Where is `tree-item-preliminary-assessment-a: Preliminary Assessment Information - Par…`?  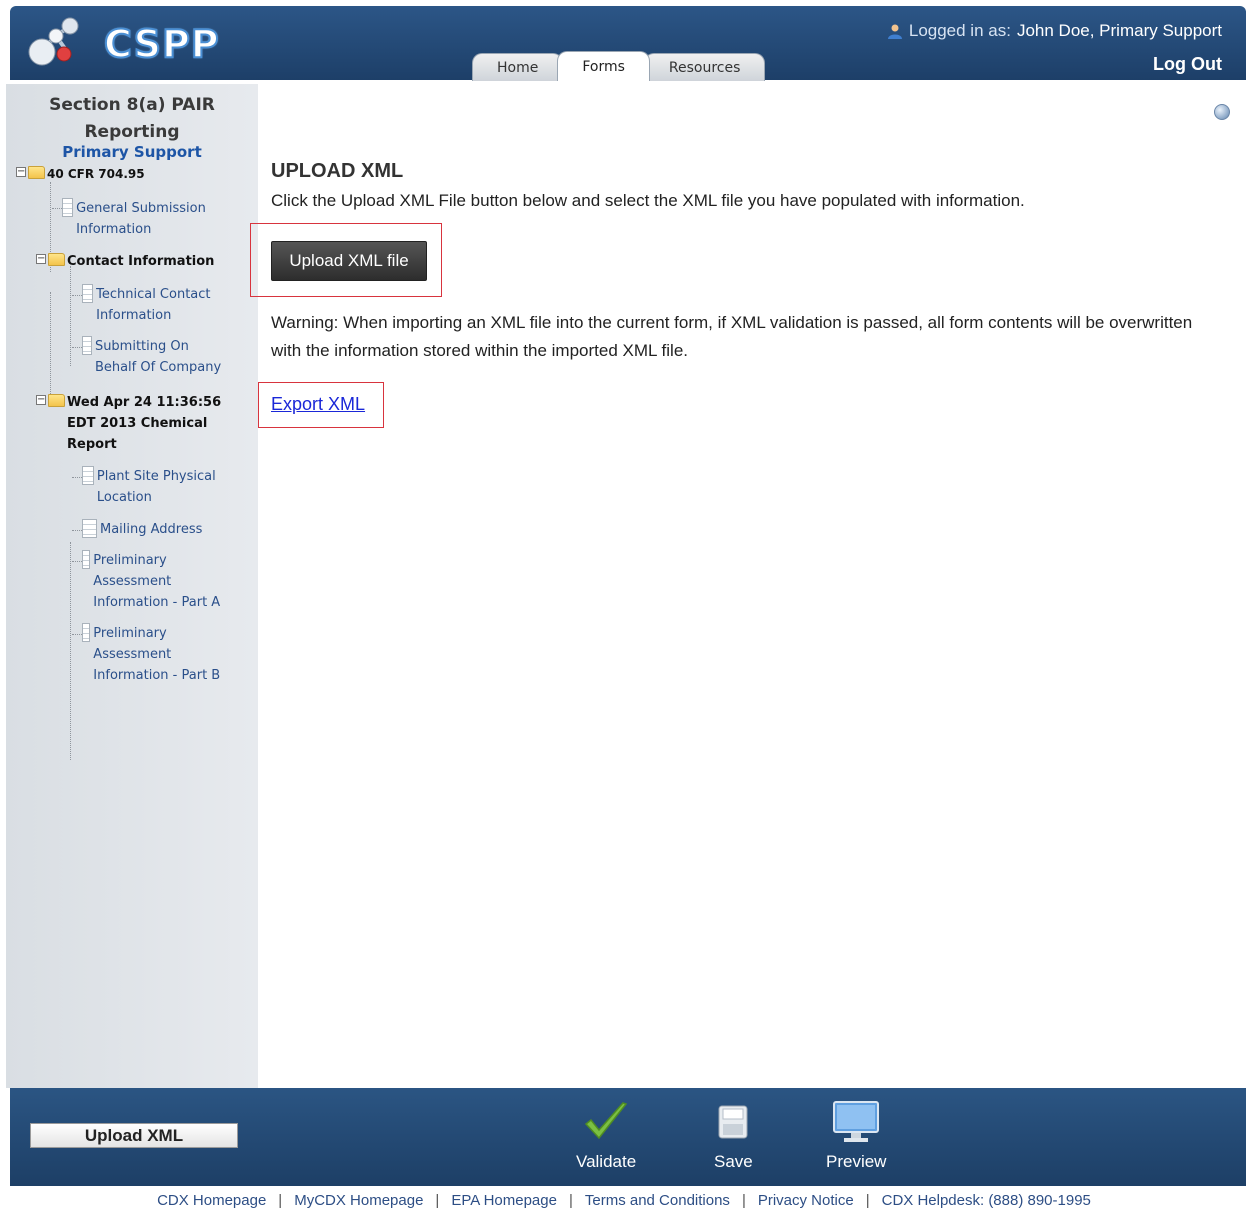
tree-item-preliminary-assessment-a: Preliminary Assessment Information - Par… is located at coordinates (157, 581).